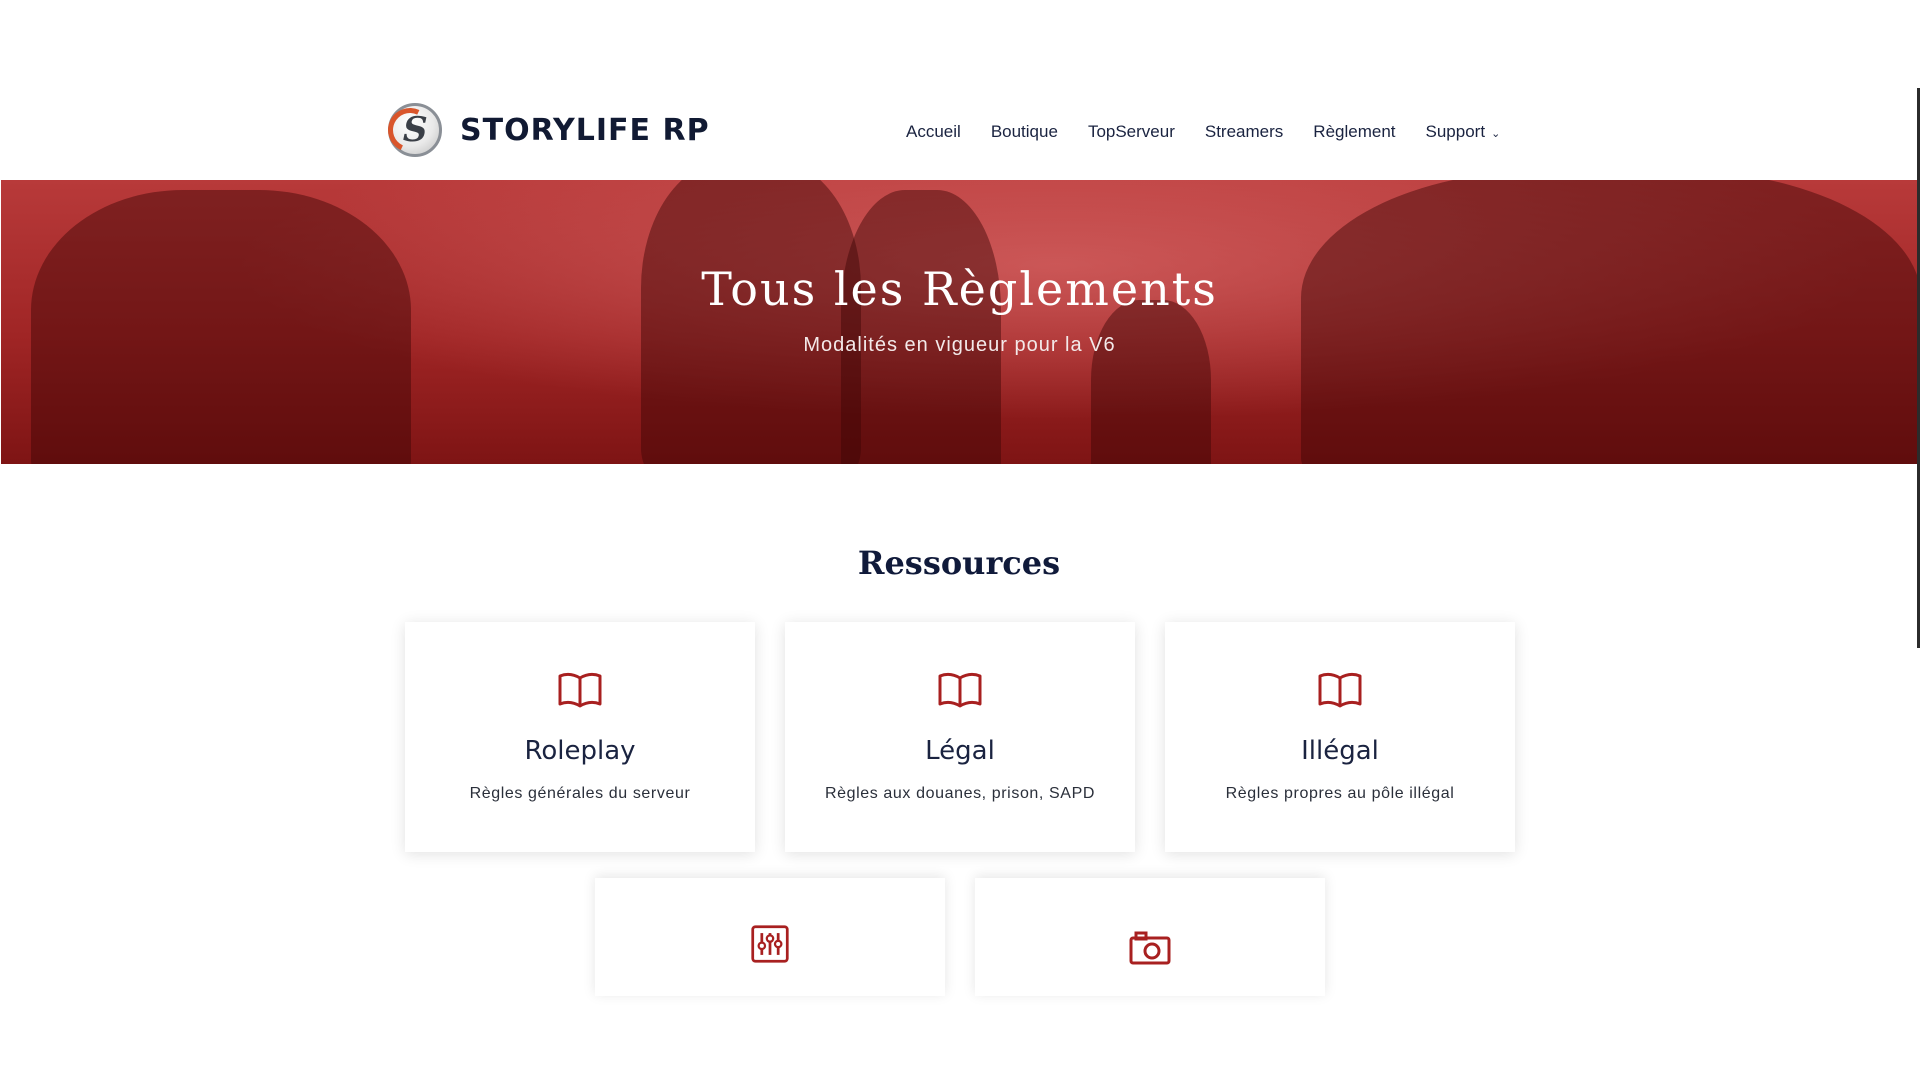  Describe the element at coordinates (959, 289) in the screenshot. I see `hero-title: Tous les Règlements` at that location.